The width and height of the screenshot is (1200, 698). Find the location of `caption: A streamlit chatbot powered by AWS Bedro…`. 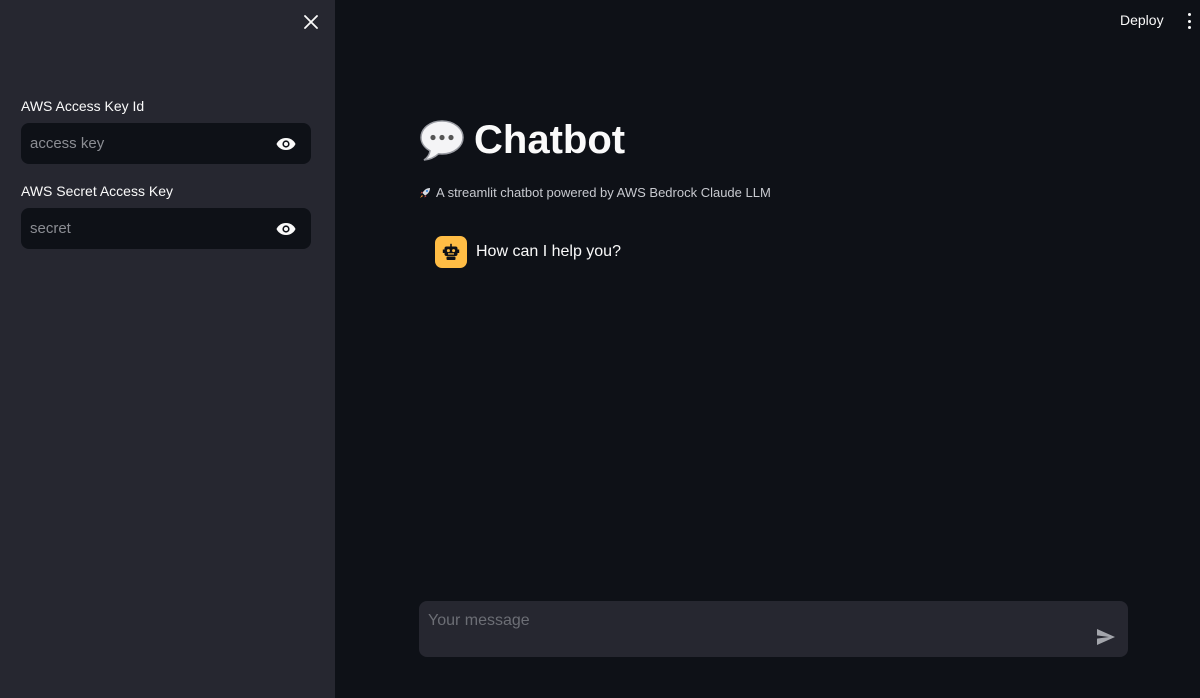

caption: A streamlit chatbot powered by AWS Bedro… is located at coordinates (595, 192).